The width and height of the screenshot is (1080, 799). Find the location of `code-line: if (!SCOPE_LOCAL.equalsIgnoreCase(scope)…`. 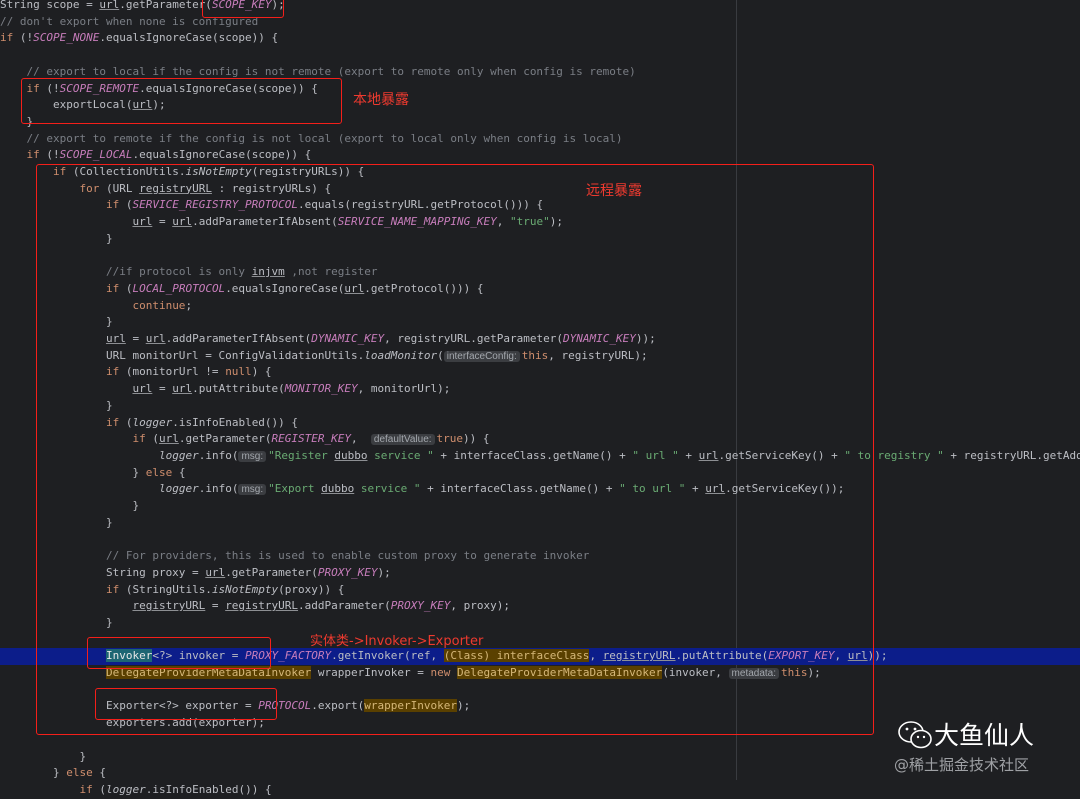

code-line: if (!SCOPE_LOCAL.equalsIgnoreCase(scope)… is located at coordinates (540, 155).